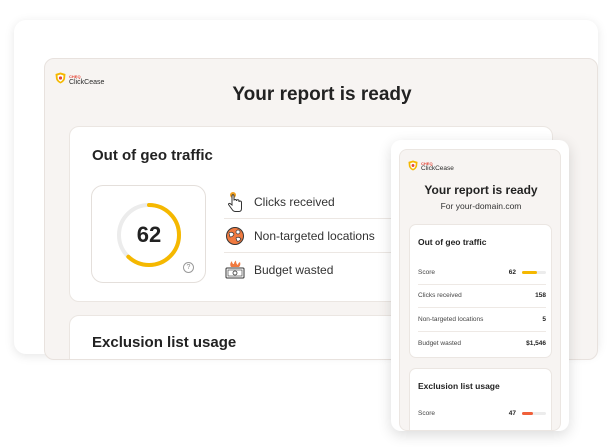 This screenshot has height=447, width=610. Describe the element at coordinates (482, 273) in the screenshot. I see `mobile-row-score: Score 62` at that location.